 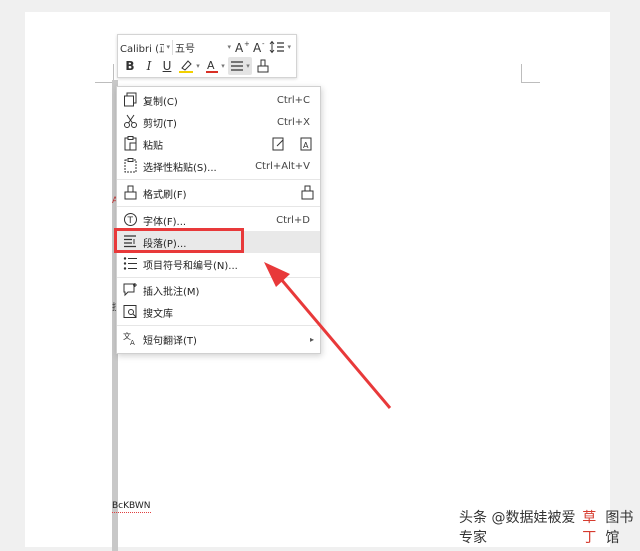 I want to click on watermark-author: 头条 @数据娃被爱专家, so click(x=517, y=528).